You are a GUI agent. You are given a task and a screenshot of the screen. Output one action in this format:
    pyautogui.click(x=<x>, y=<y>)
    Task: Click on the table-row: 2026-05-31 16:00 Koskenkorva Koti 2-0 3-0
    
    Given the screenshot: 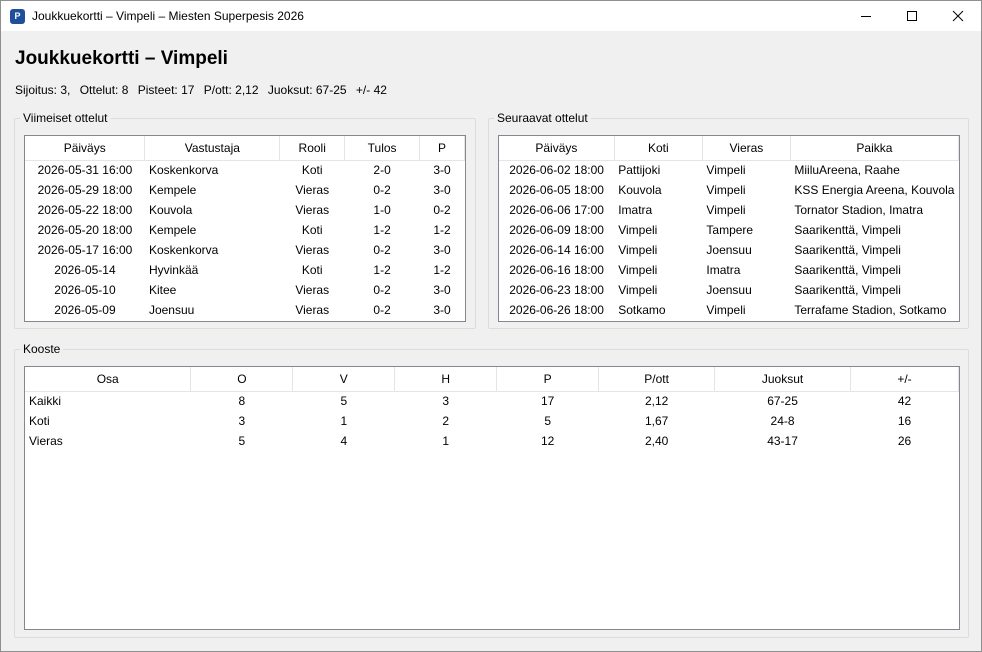 What is the action you would take?
    pyautogui.click(x=245, y=170)
    